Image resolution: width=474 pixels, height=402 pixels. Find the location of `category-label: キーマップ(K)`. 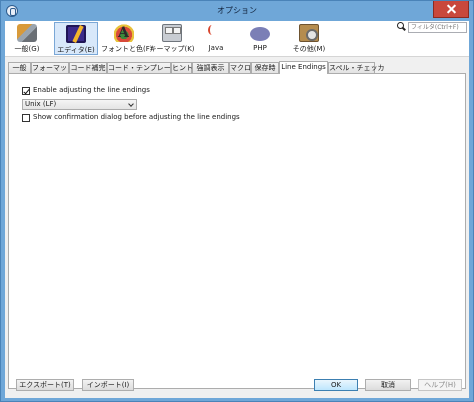

category-label: キーマップ(K) is located at coordinates (172, 49).